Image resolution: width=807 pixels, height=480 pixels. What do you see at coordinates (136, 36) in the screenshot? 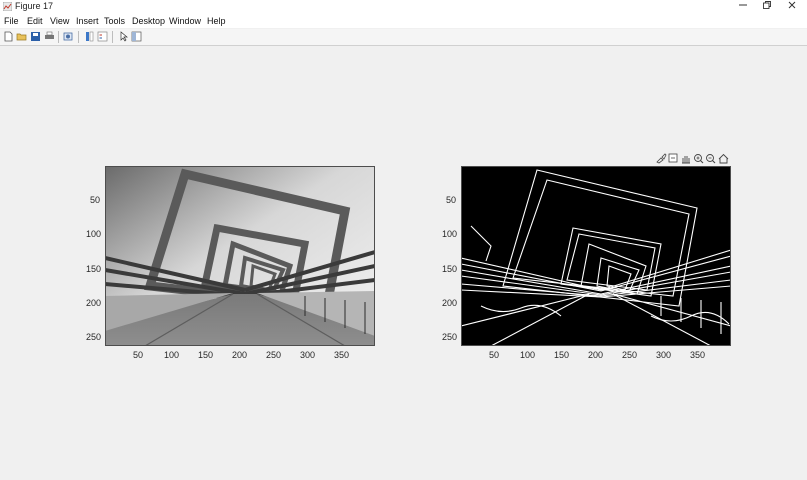
I see `property-inspector-icon` at bounding box center [136, 36].